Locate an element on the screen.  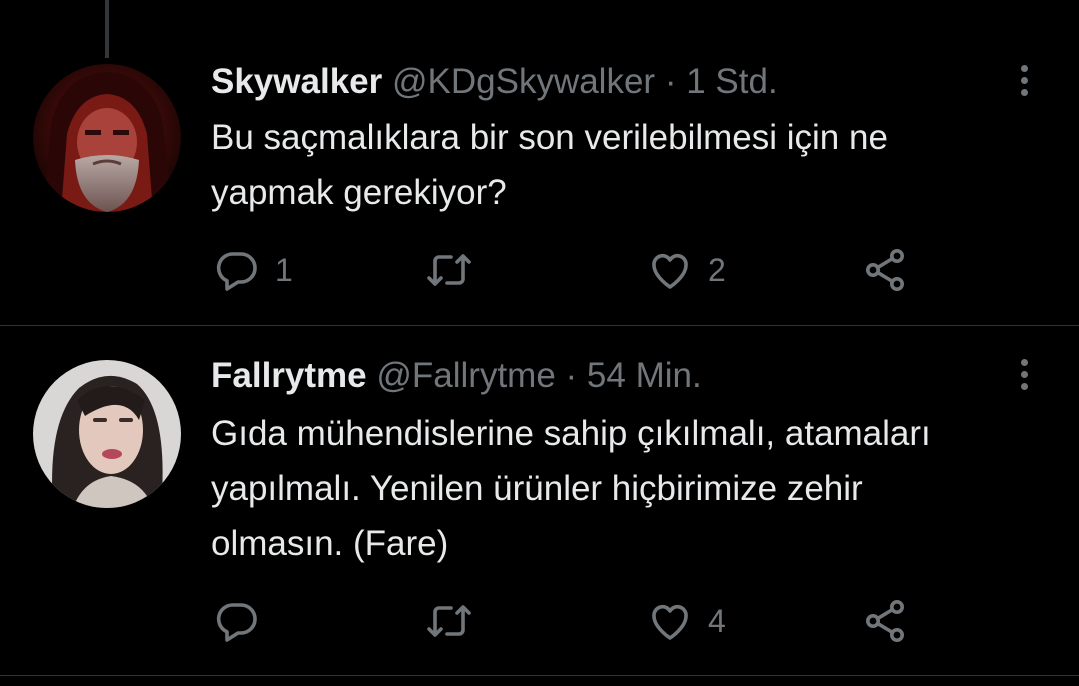
display-name: Fallrytme is located at coordinates (289, 375).